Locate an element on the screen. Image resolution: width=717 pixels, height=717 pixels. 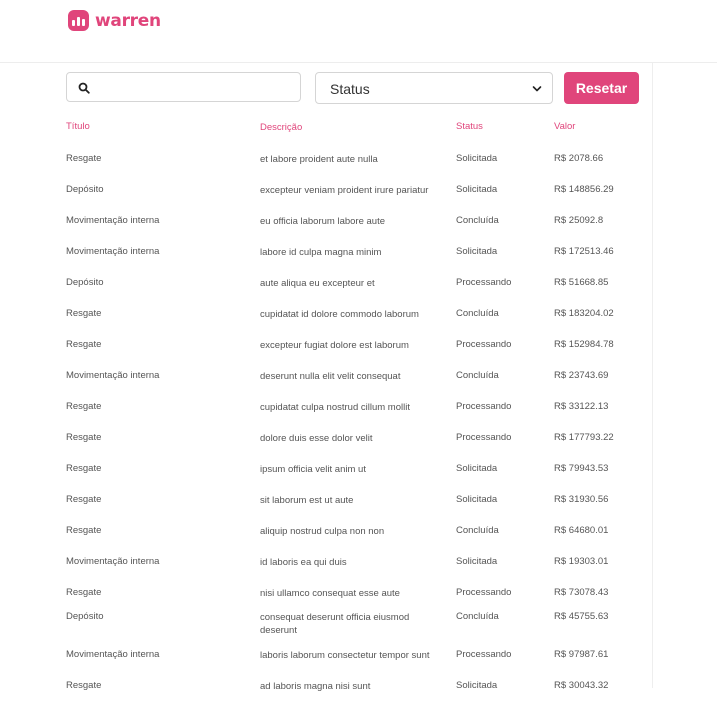
filters-bar: Status Resetar is located at coordinates (353, 88).